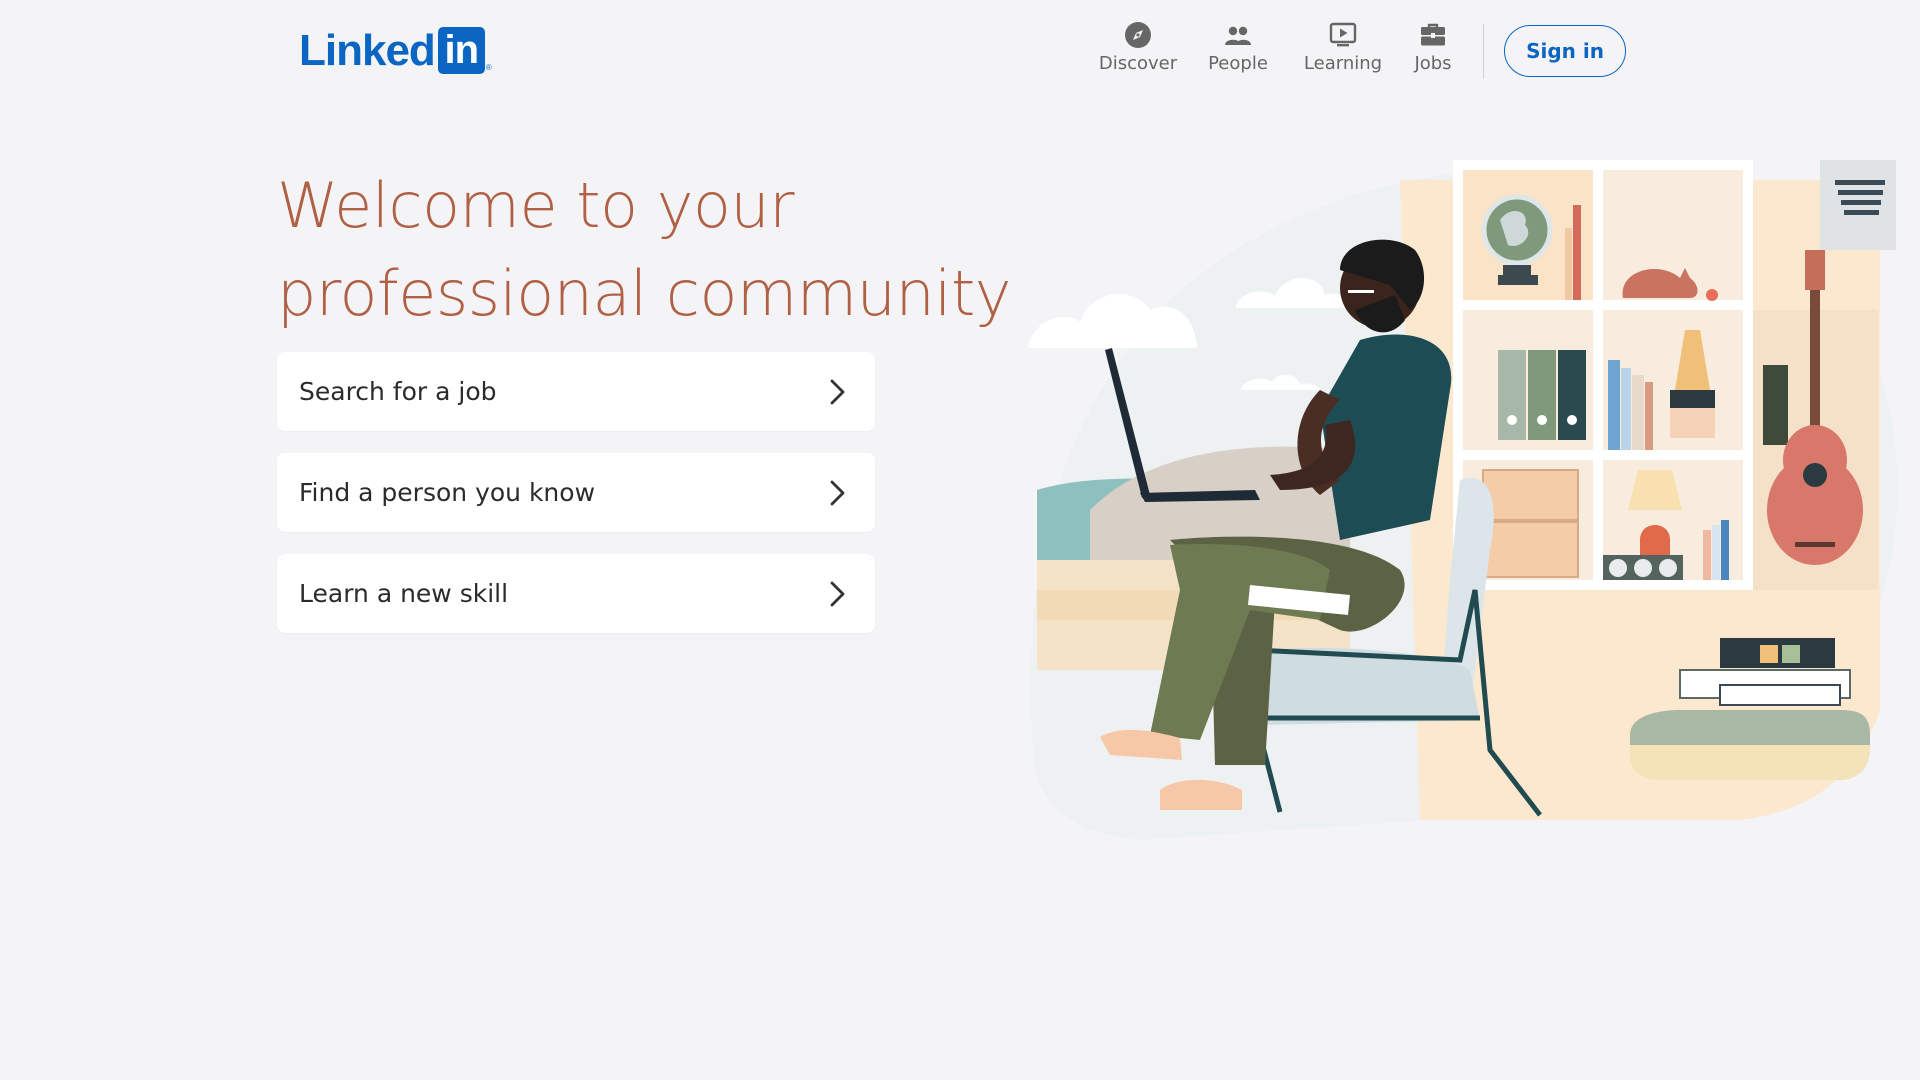 The image size is (1920, 1080). I want to click on action-label: Learn a new skill, so click(404, 593).